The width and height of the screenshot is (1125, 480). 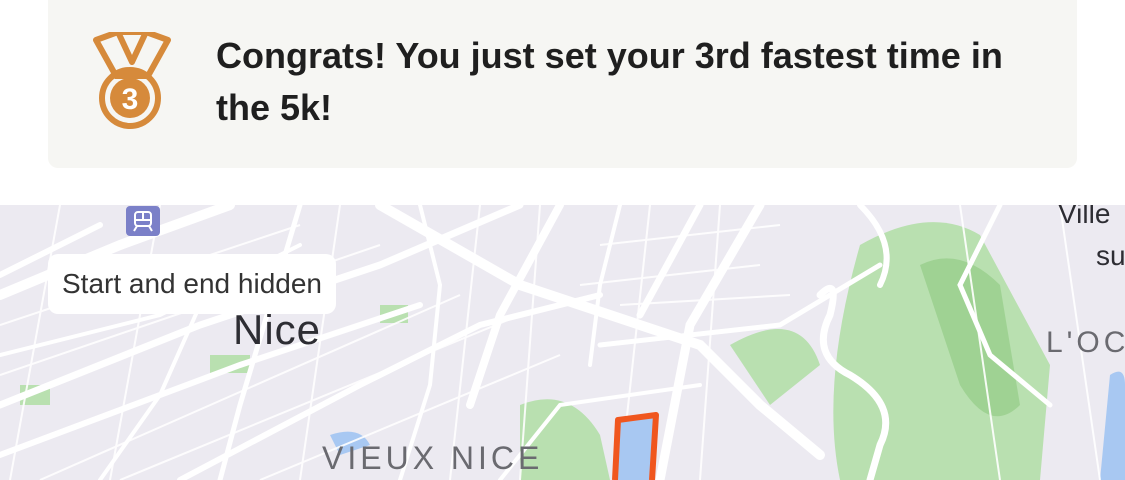 What do you see at coordinates (433, 458) in the screenshot?
I see `district-label: VIEUX NICE` at bounding box center [433, 458].